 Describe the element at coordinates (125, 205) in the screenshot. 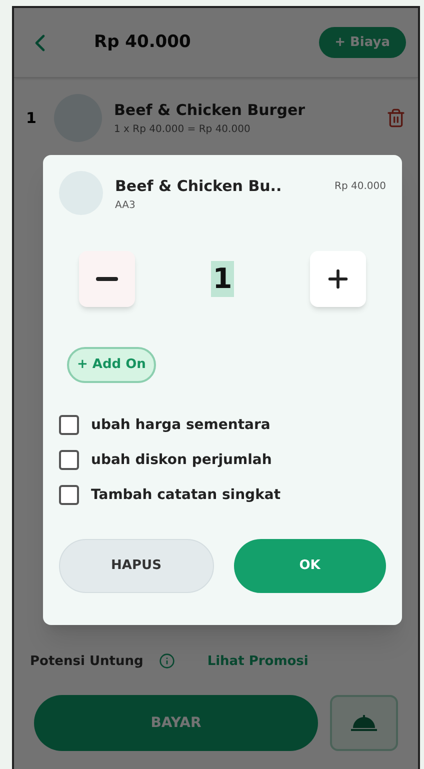

I see `item-code: AA3` at that location.